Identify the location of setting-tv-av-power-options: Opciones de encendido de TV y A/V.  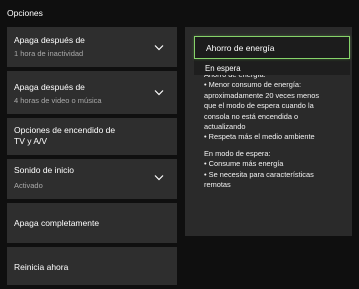
(92, 136).